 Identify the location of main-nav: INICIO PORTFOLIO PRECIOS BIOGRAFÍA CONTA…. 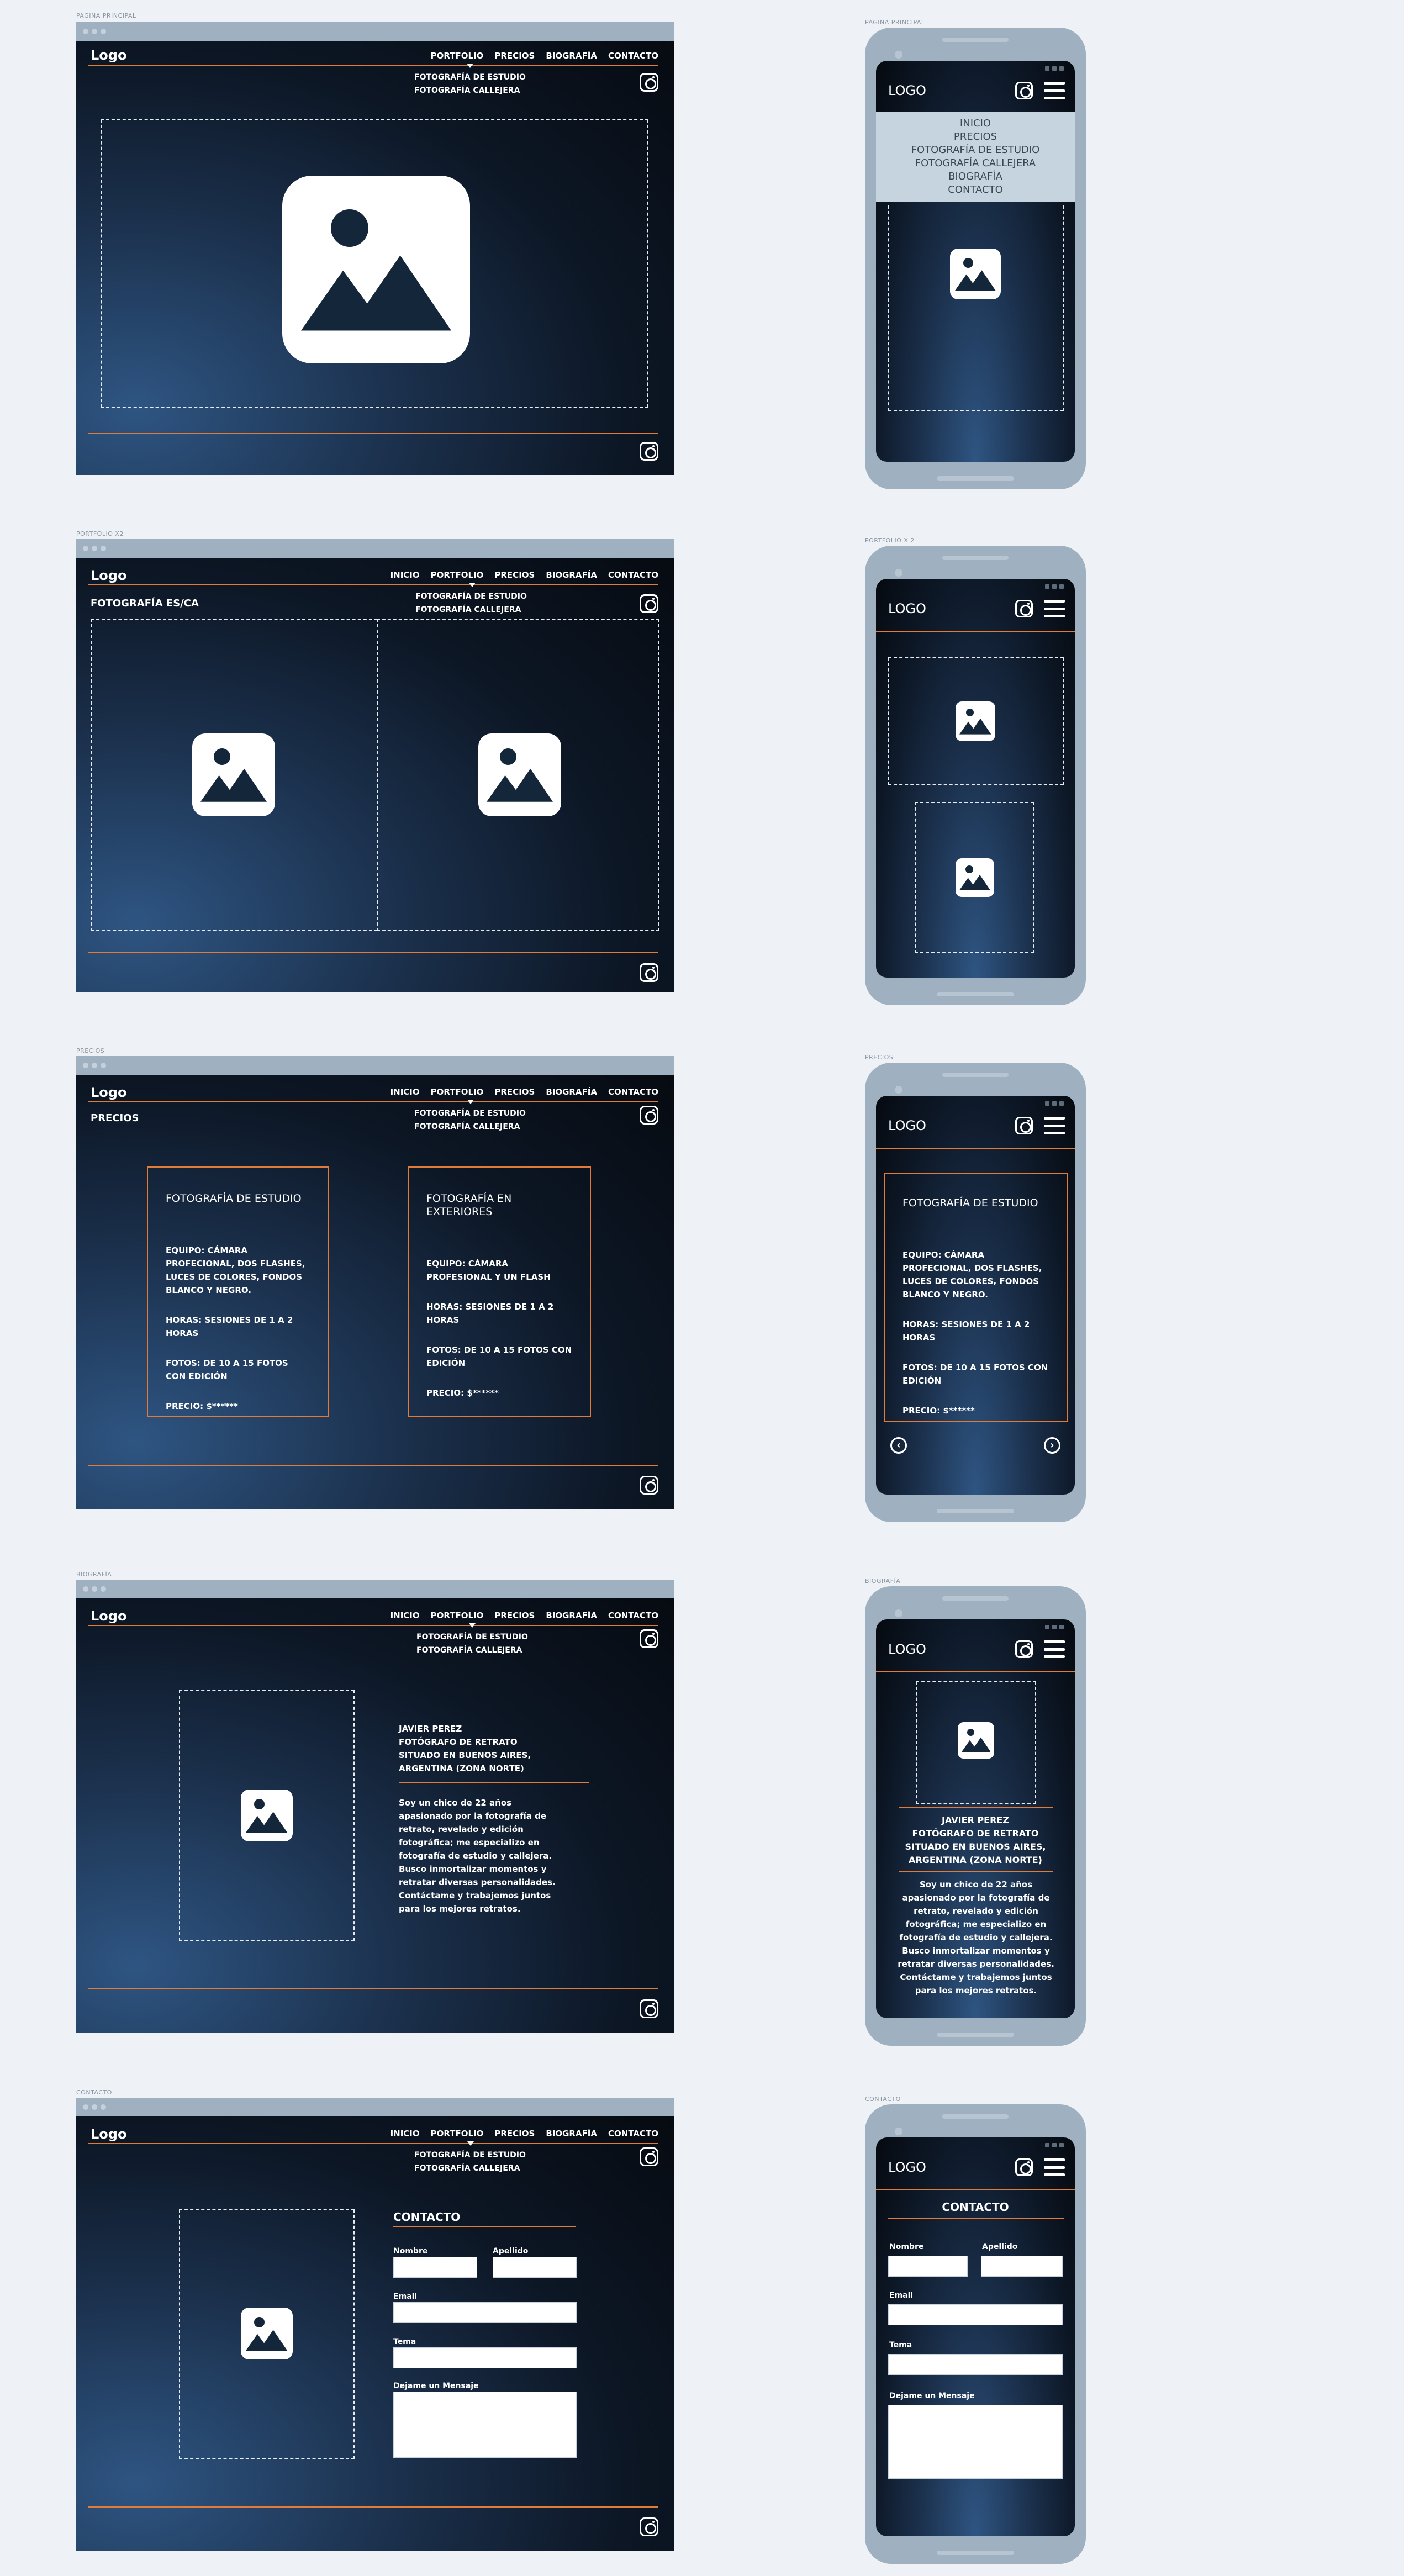
(524, 575).